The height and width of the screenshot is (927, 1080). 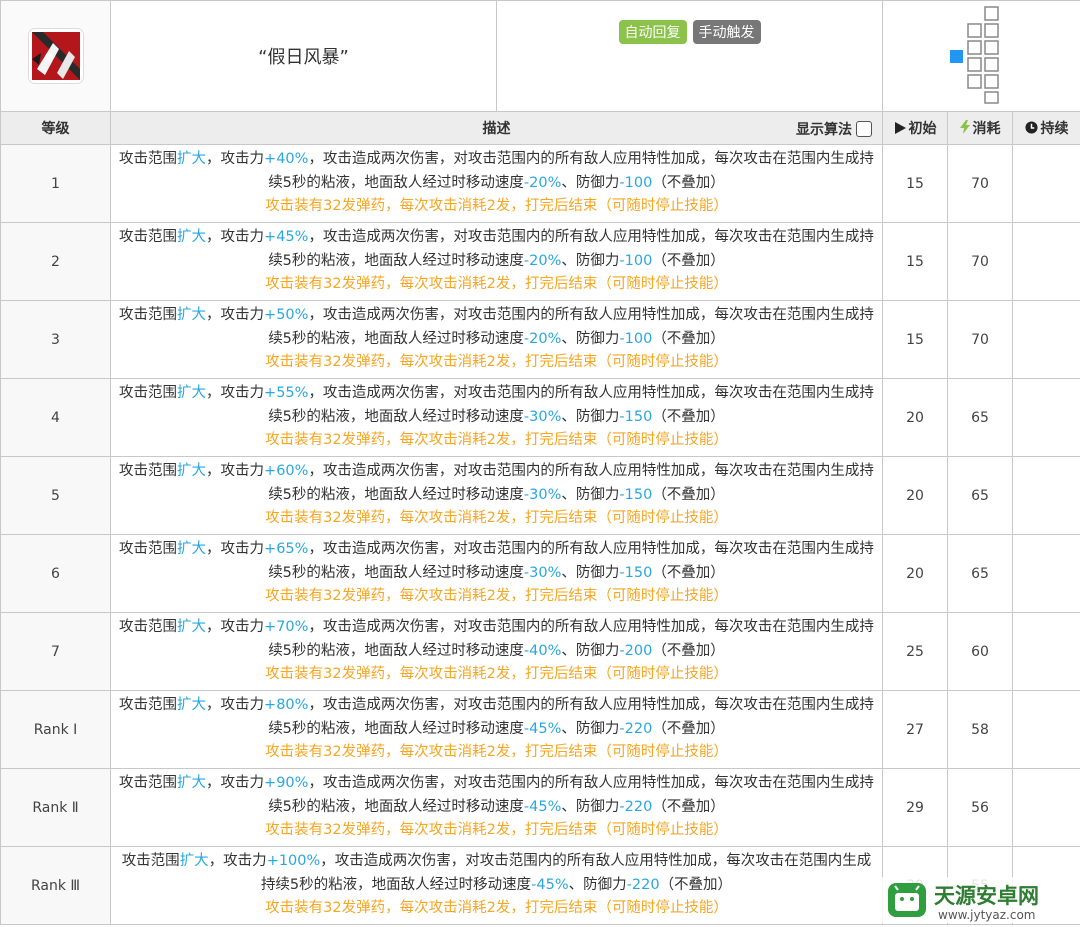 I want to click on sp-cost-header: 消耗, so click(x=980, y=128).